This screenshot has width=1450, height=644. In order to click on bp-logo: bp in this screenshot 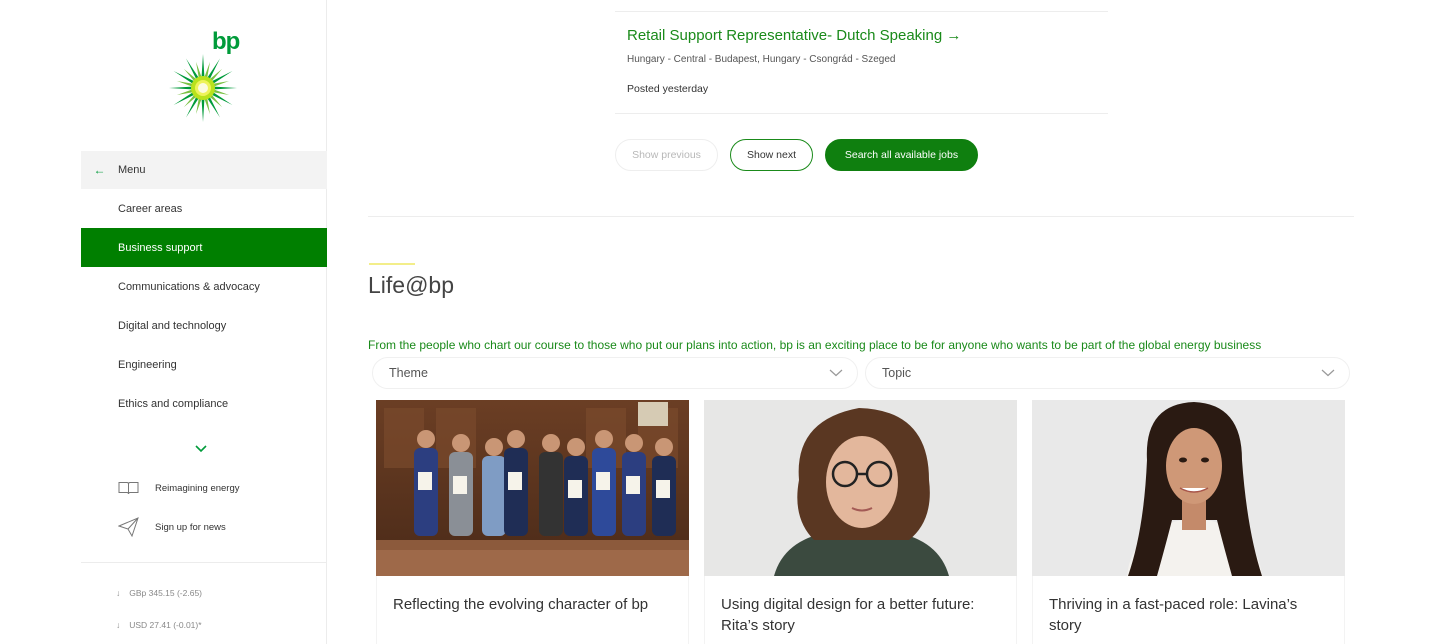, I will do `click(204, 76)`.